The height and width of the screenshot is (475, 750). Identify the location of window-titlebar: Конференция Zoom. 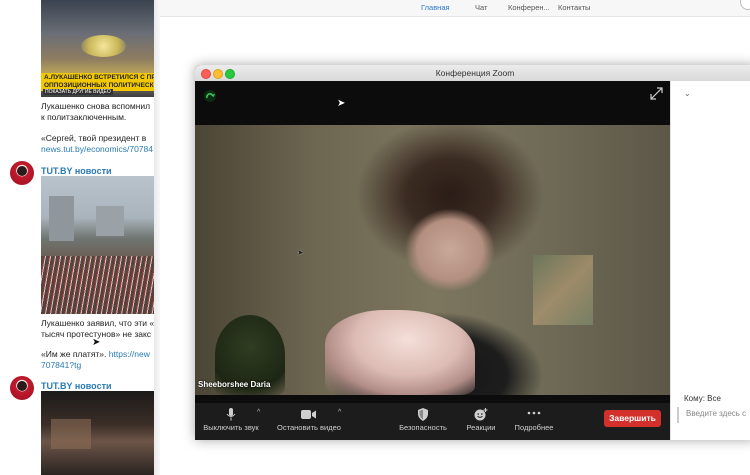
(472, 73).